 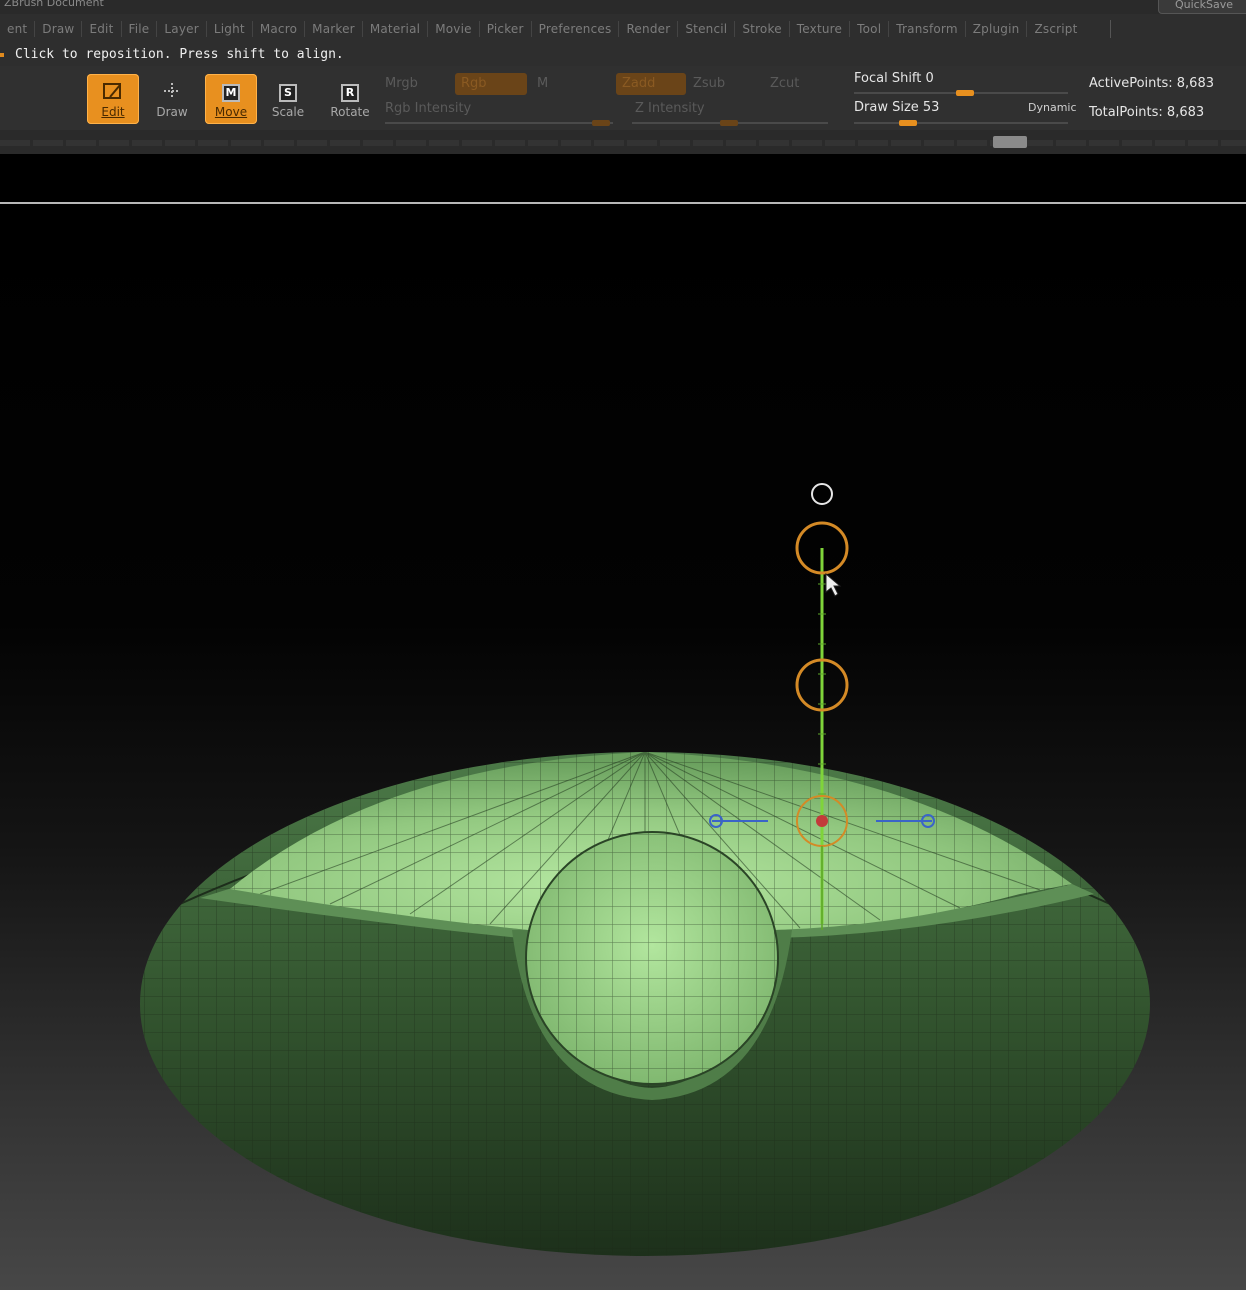 I want to click on z-intensity-label: Z Intensity, so click(x=670, y=108).